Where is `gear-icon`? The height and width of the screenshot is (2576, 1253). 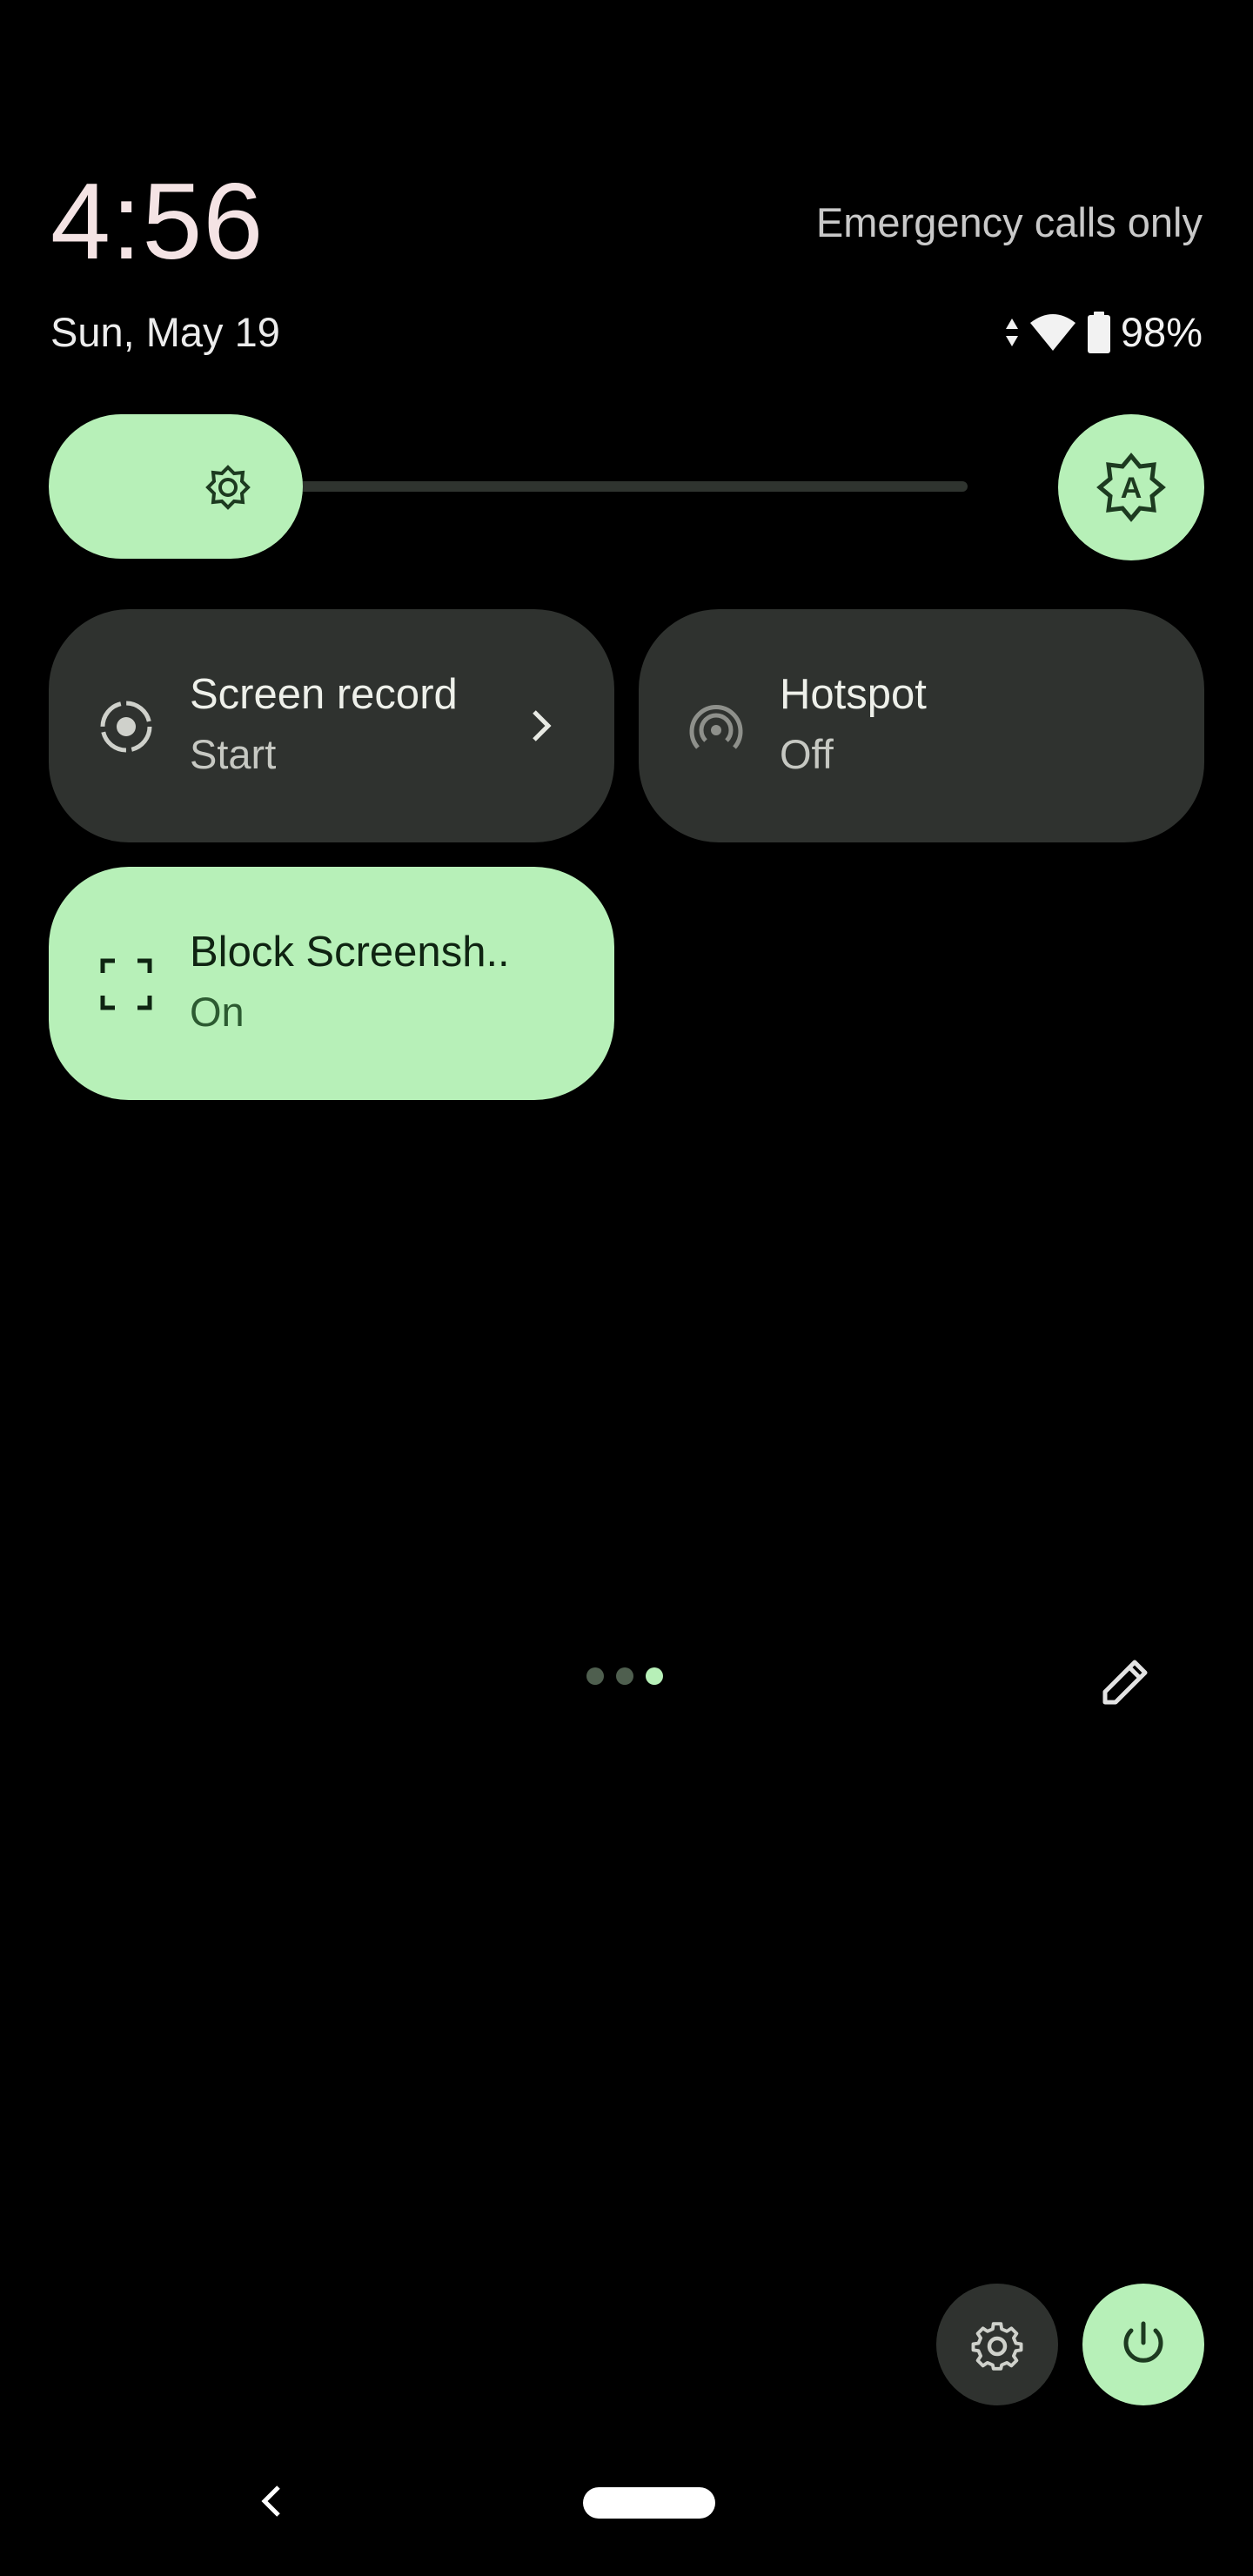 gear-icon is located at coordinates (997, 2346).